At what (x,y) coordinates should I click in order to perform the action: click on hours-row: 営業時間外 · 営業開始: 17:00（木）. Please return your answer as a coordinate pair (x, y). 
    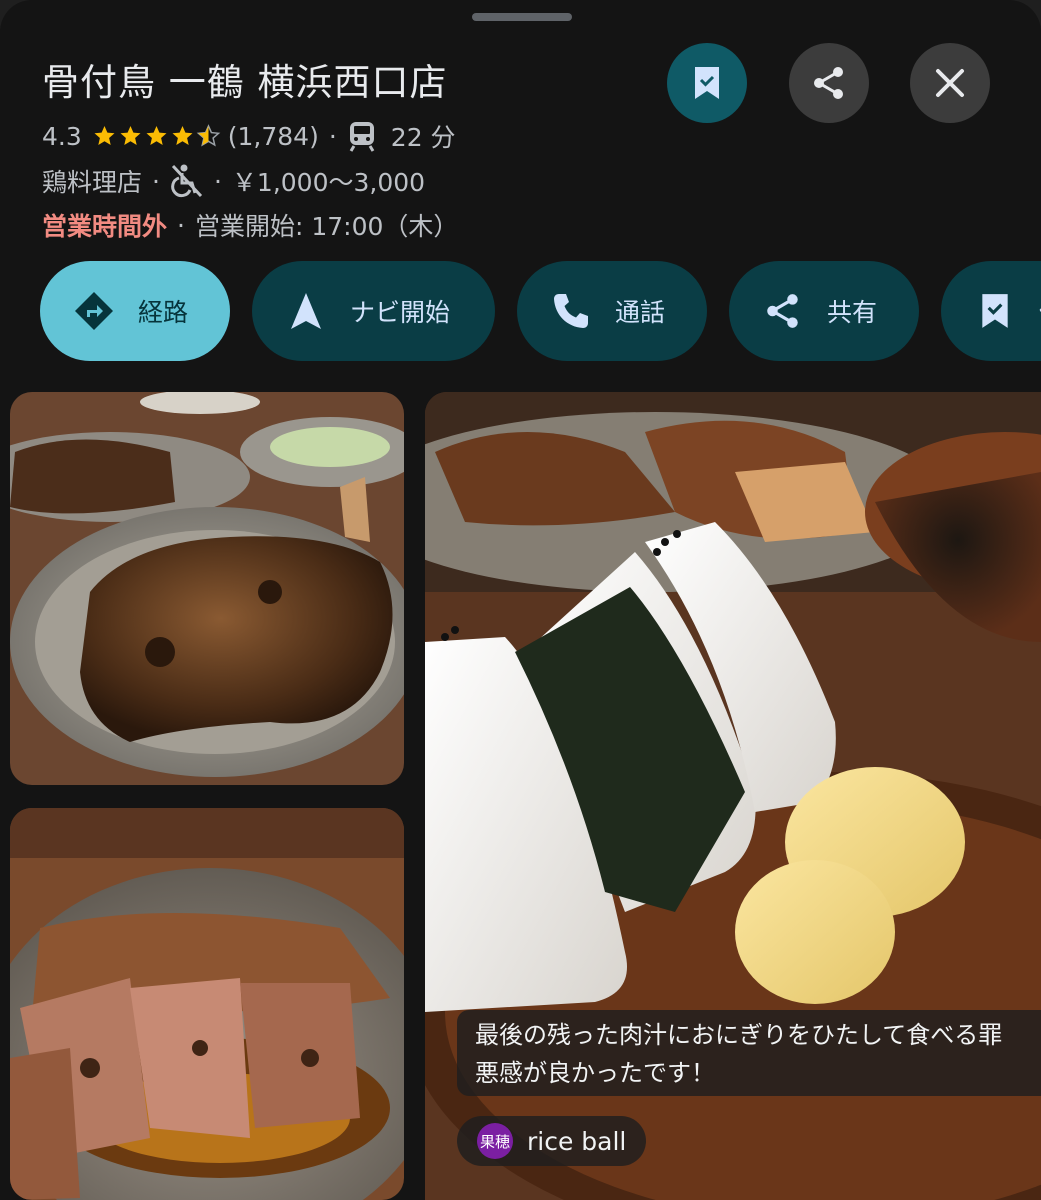
    Looking at the image, I should click on (250, 225).